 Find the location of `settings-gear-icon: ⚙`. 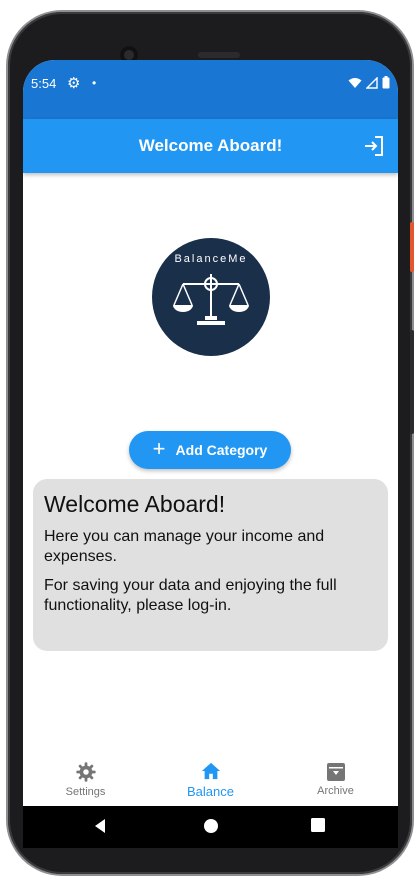

settings-gear-icon: ⚙ is located at coordinates (74, 83).